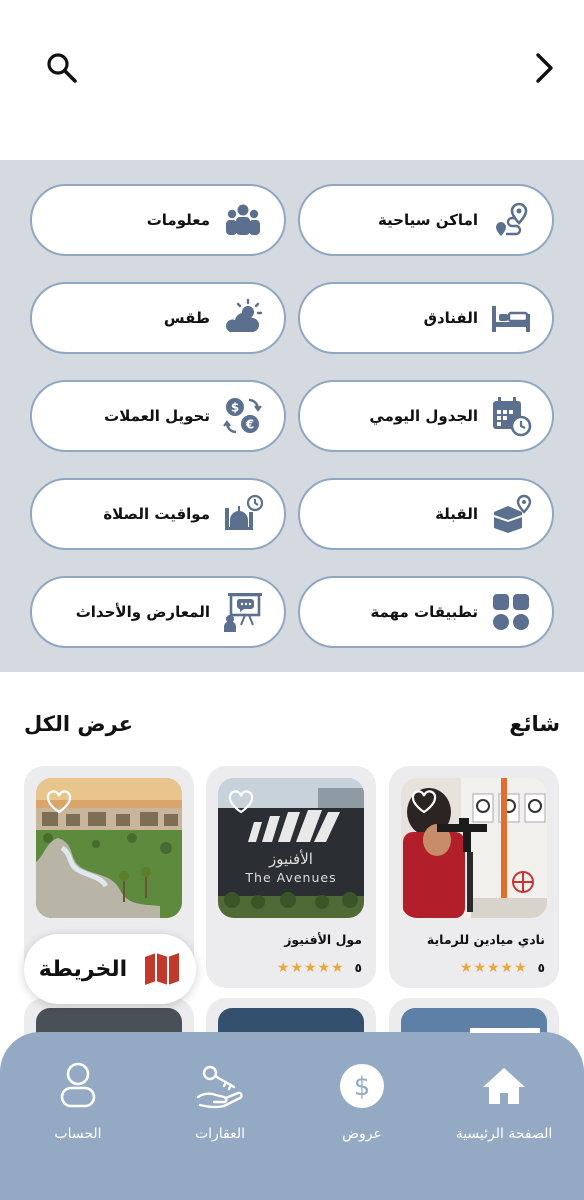 This screenshot has height=1200, width=584. What do you see at coordinates (362, 1134) in the screenshot?
I see `nav-label: عروض` at bounding box center [362, 1134].